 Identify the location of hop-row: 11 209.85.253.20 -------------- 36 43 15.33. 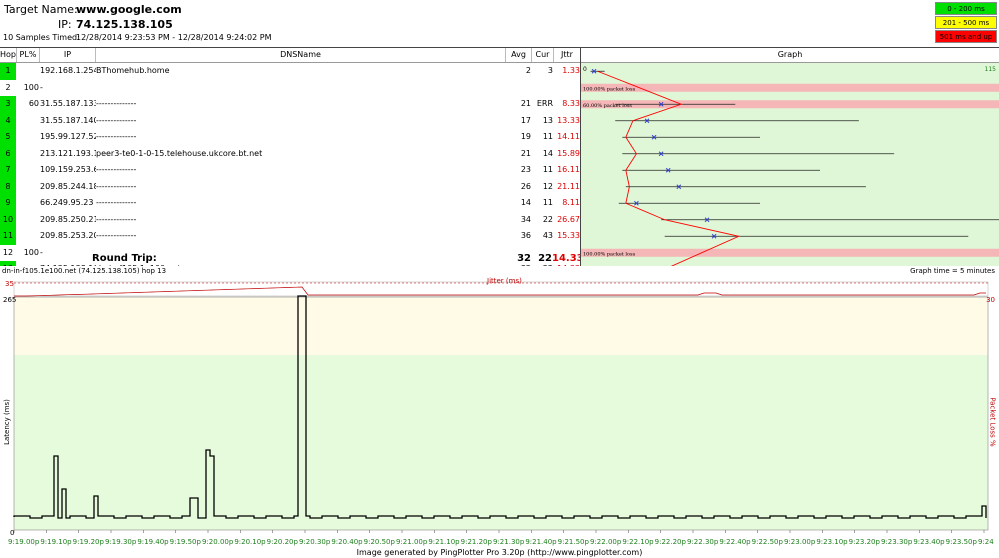
(290, 236).